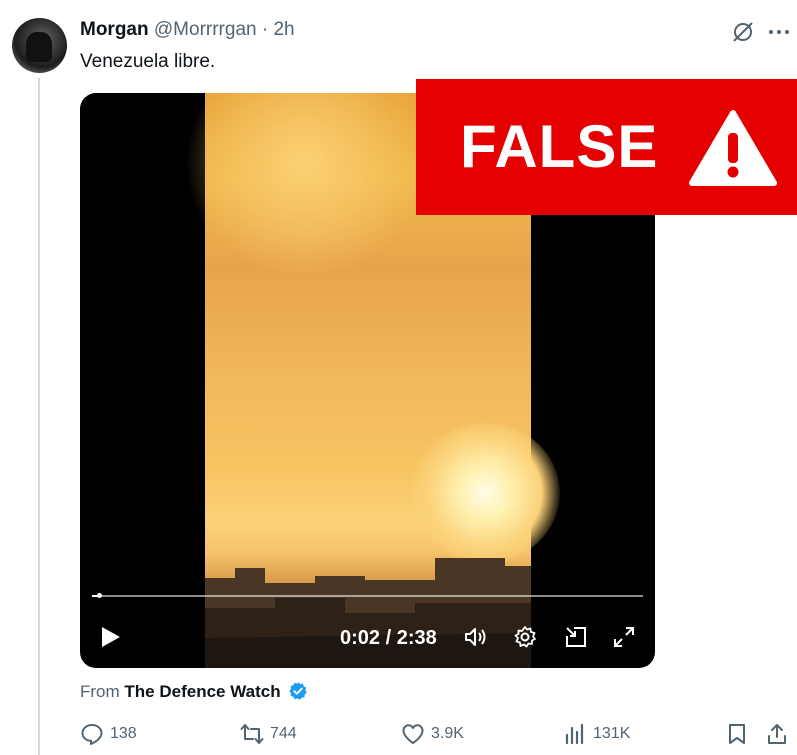 The image size is (797, 755). I want to click on bookmark-button, so click(740, 734).